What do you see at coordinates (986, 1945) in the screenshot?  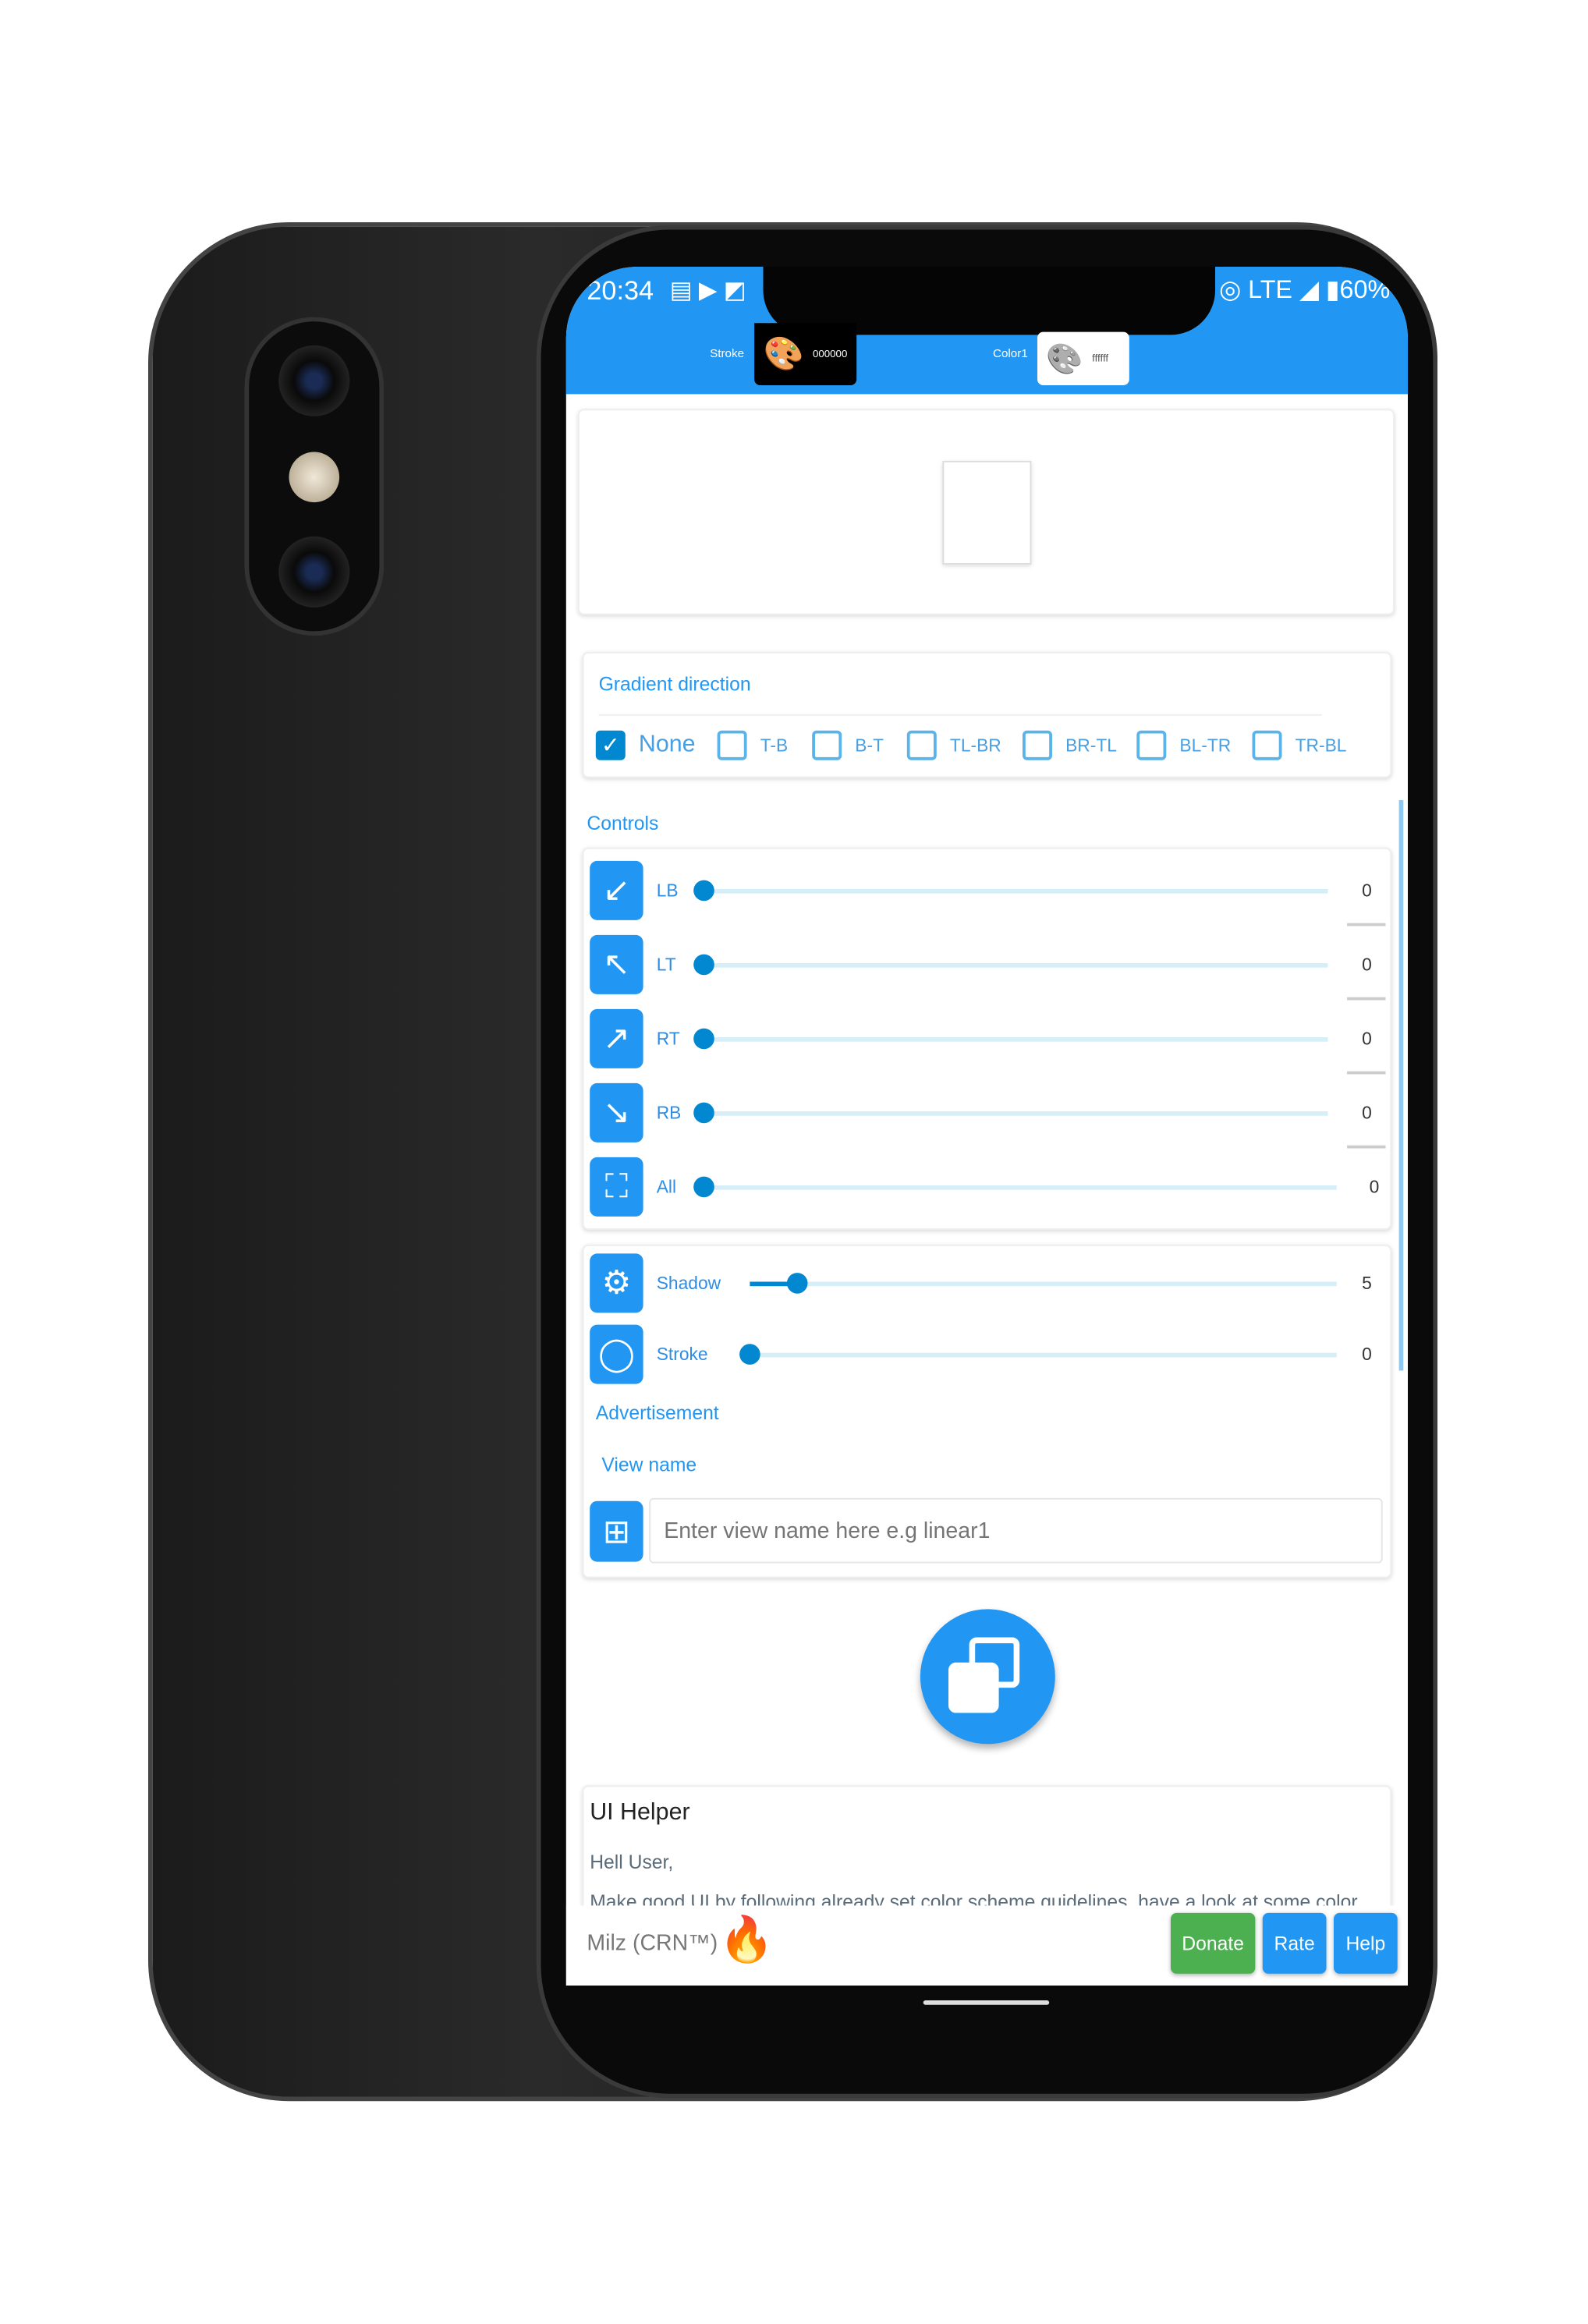 I see `footer-bar: Milz (CRN™) 🔥 Donate Rate Help` at bounding box center [986, 1945].